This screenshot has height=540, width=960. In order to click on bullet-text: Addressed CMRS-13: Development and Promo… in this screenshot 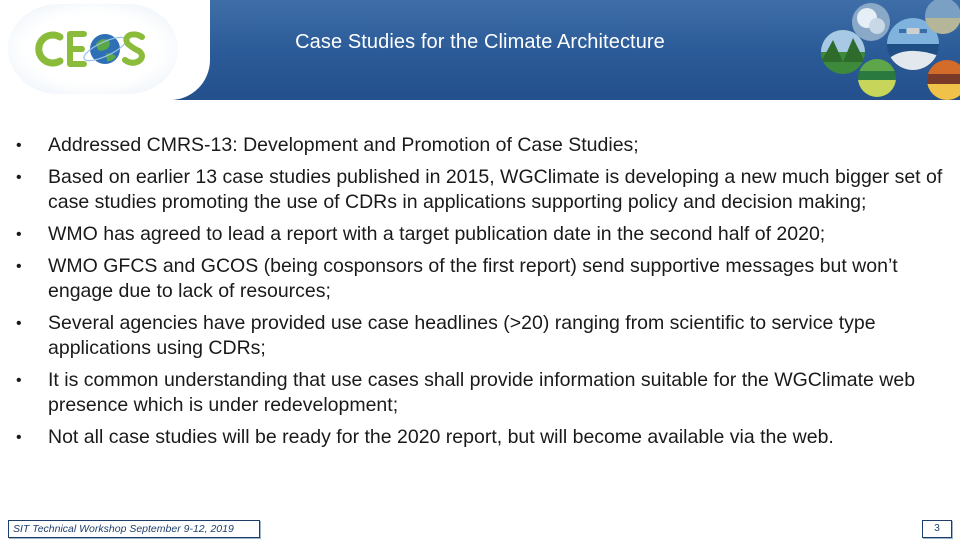, I will do `click(343, 145)`.